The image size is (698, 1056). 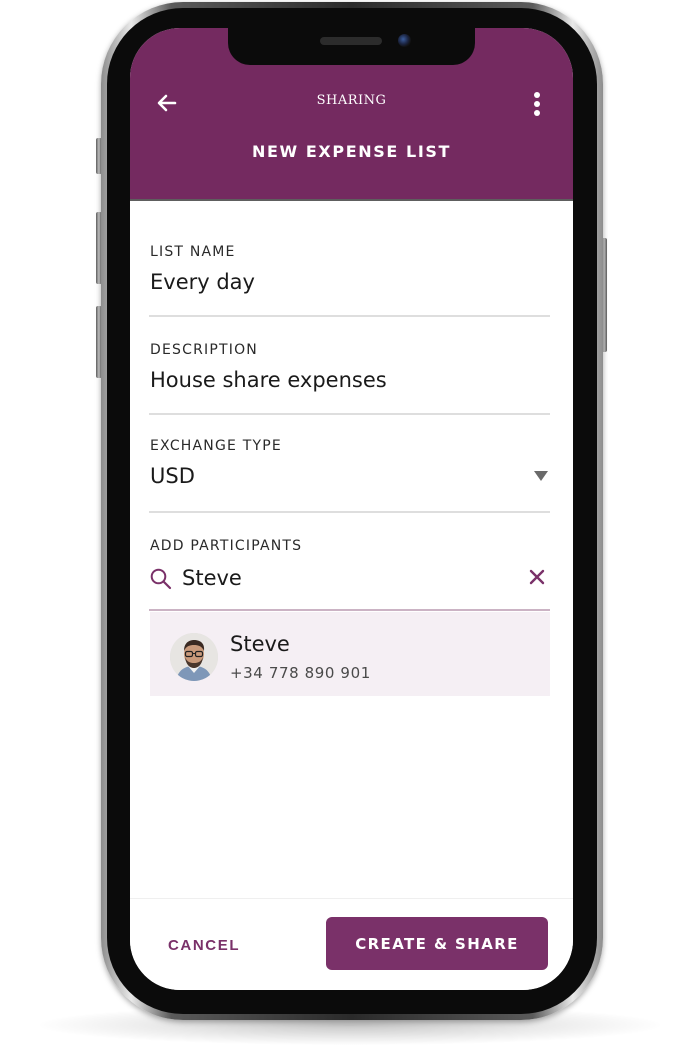 What do you see at coordinates (537, 104) in the screenshot?
I see `more-menu-button` at bounding box center [537, 104].